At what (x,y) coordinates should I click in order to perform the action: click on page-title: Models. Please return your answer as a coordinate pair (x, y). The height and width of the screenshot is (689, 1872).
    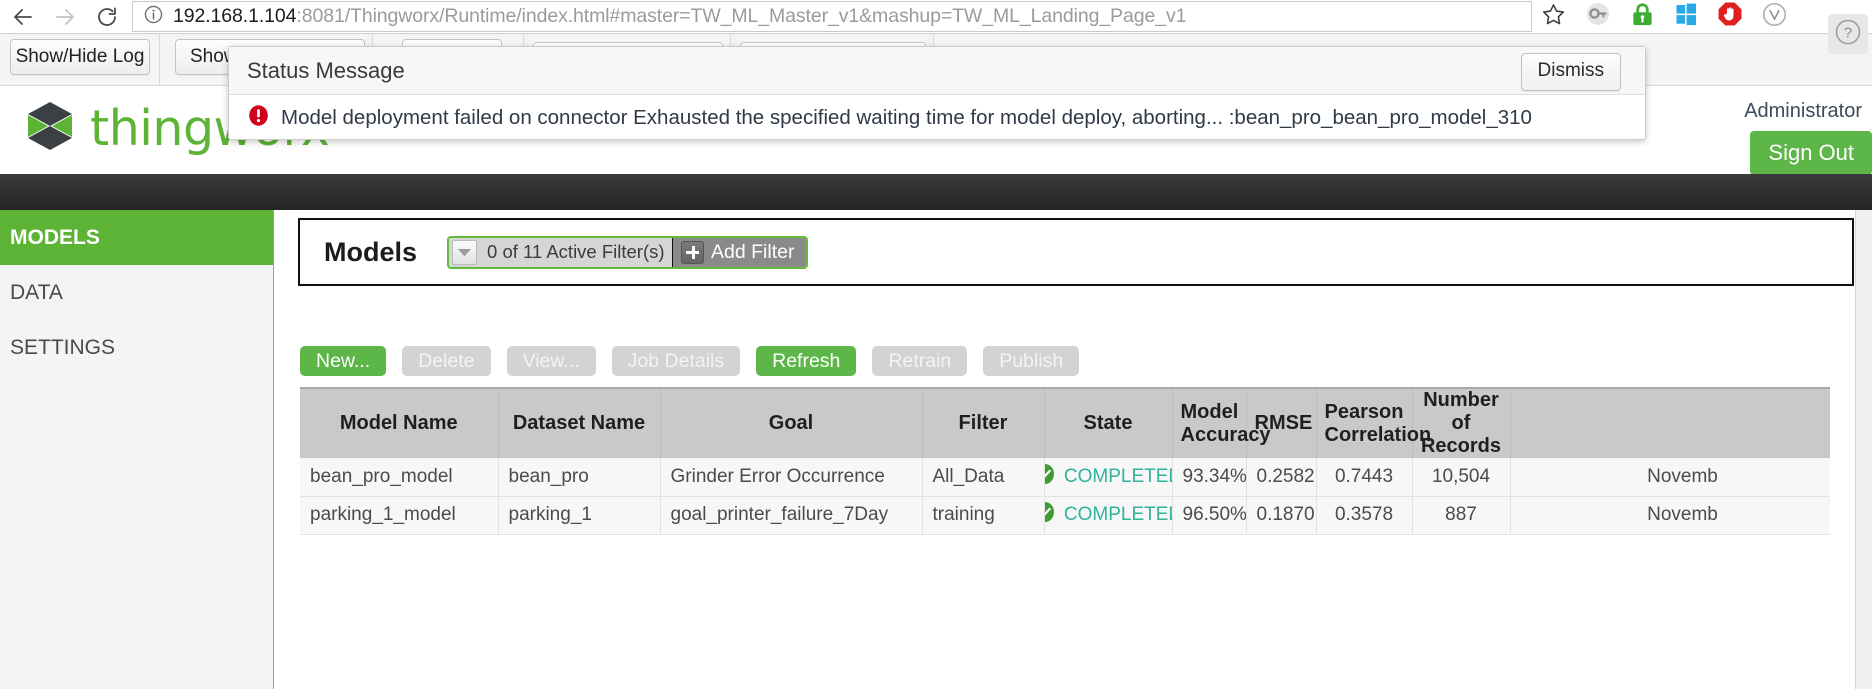
    Looking at the image, I should click on (371, 251).